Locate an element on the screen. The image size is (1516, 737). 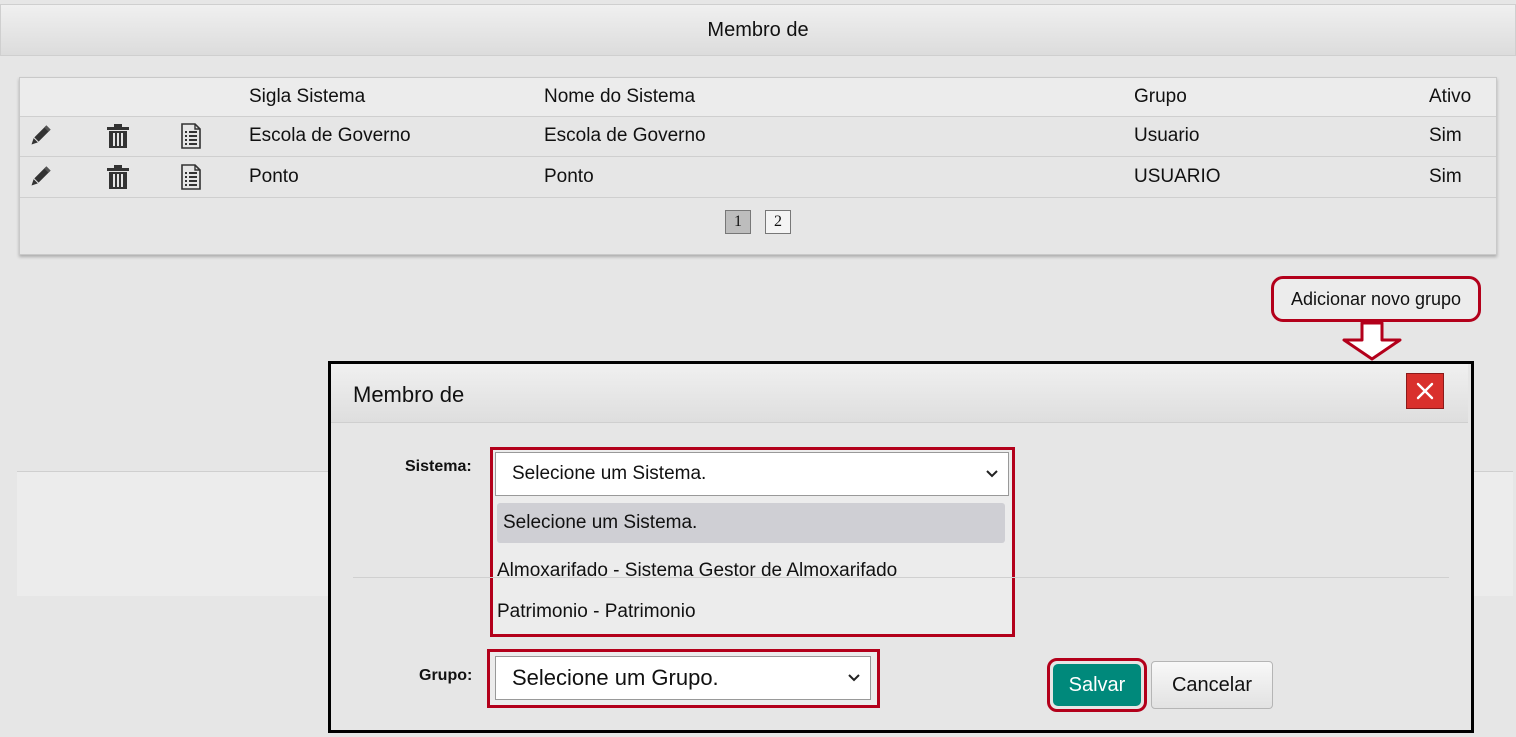
page-button-1: 1 is located at coordinates (738, 222).